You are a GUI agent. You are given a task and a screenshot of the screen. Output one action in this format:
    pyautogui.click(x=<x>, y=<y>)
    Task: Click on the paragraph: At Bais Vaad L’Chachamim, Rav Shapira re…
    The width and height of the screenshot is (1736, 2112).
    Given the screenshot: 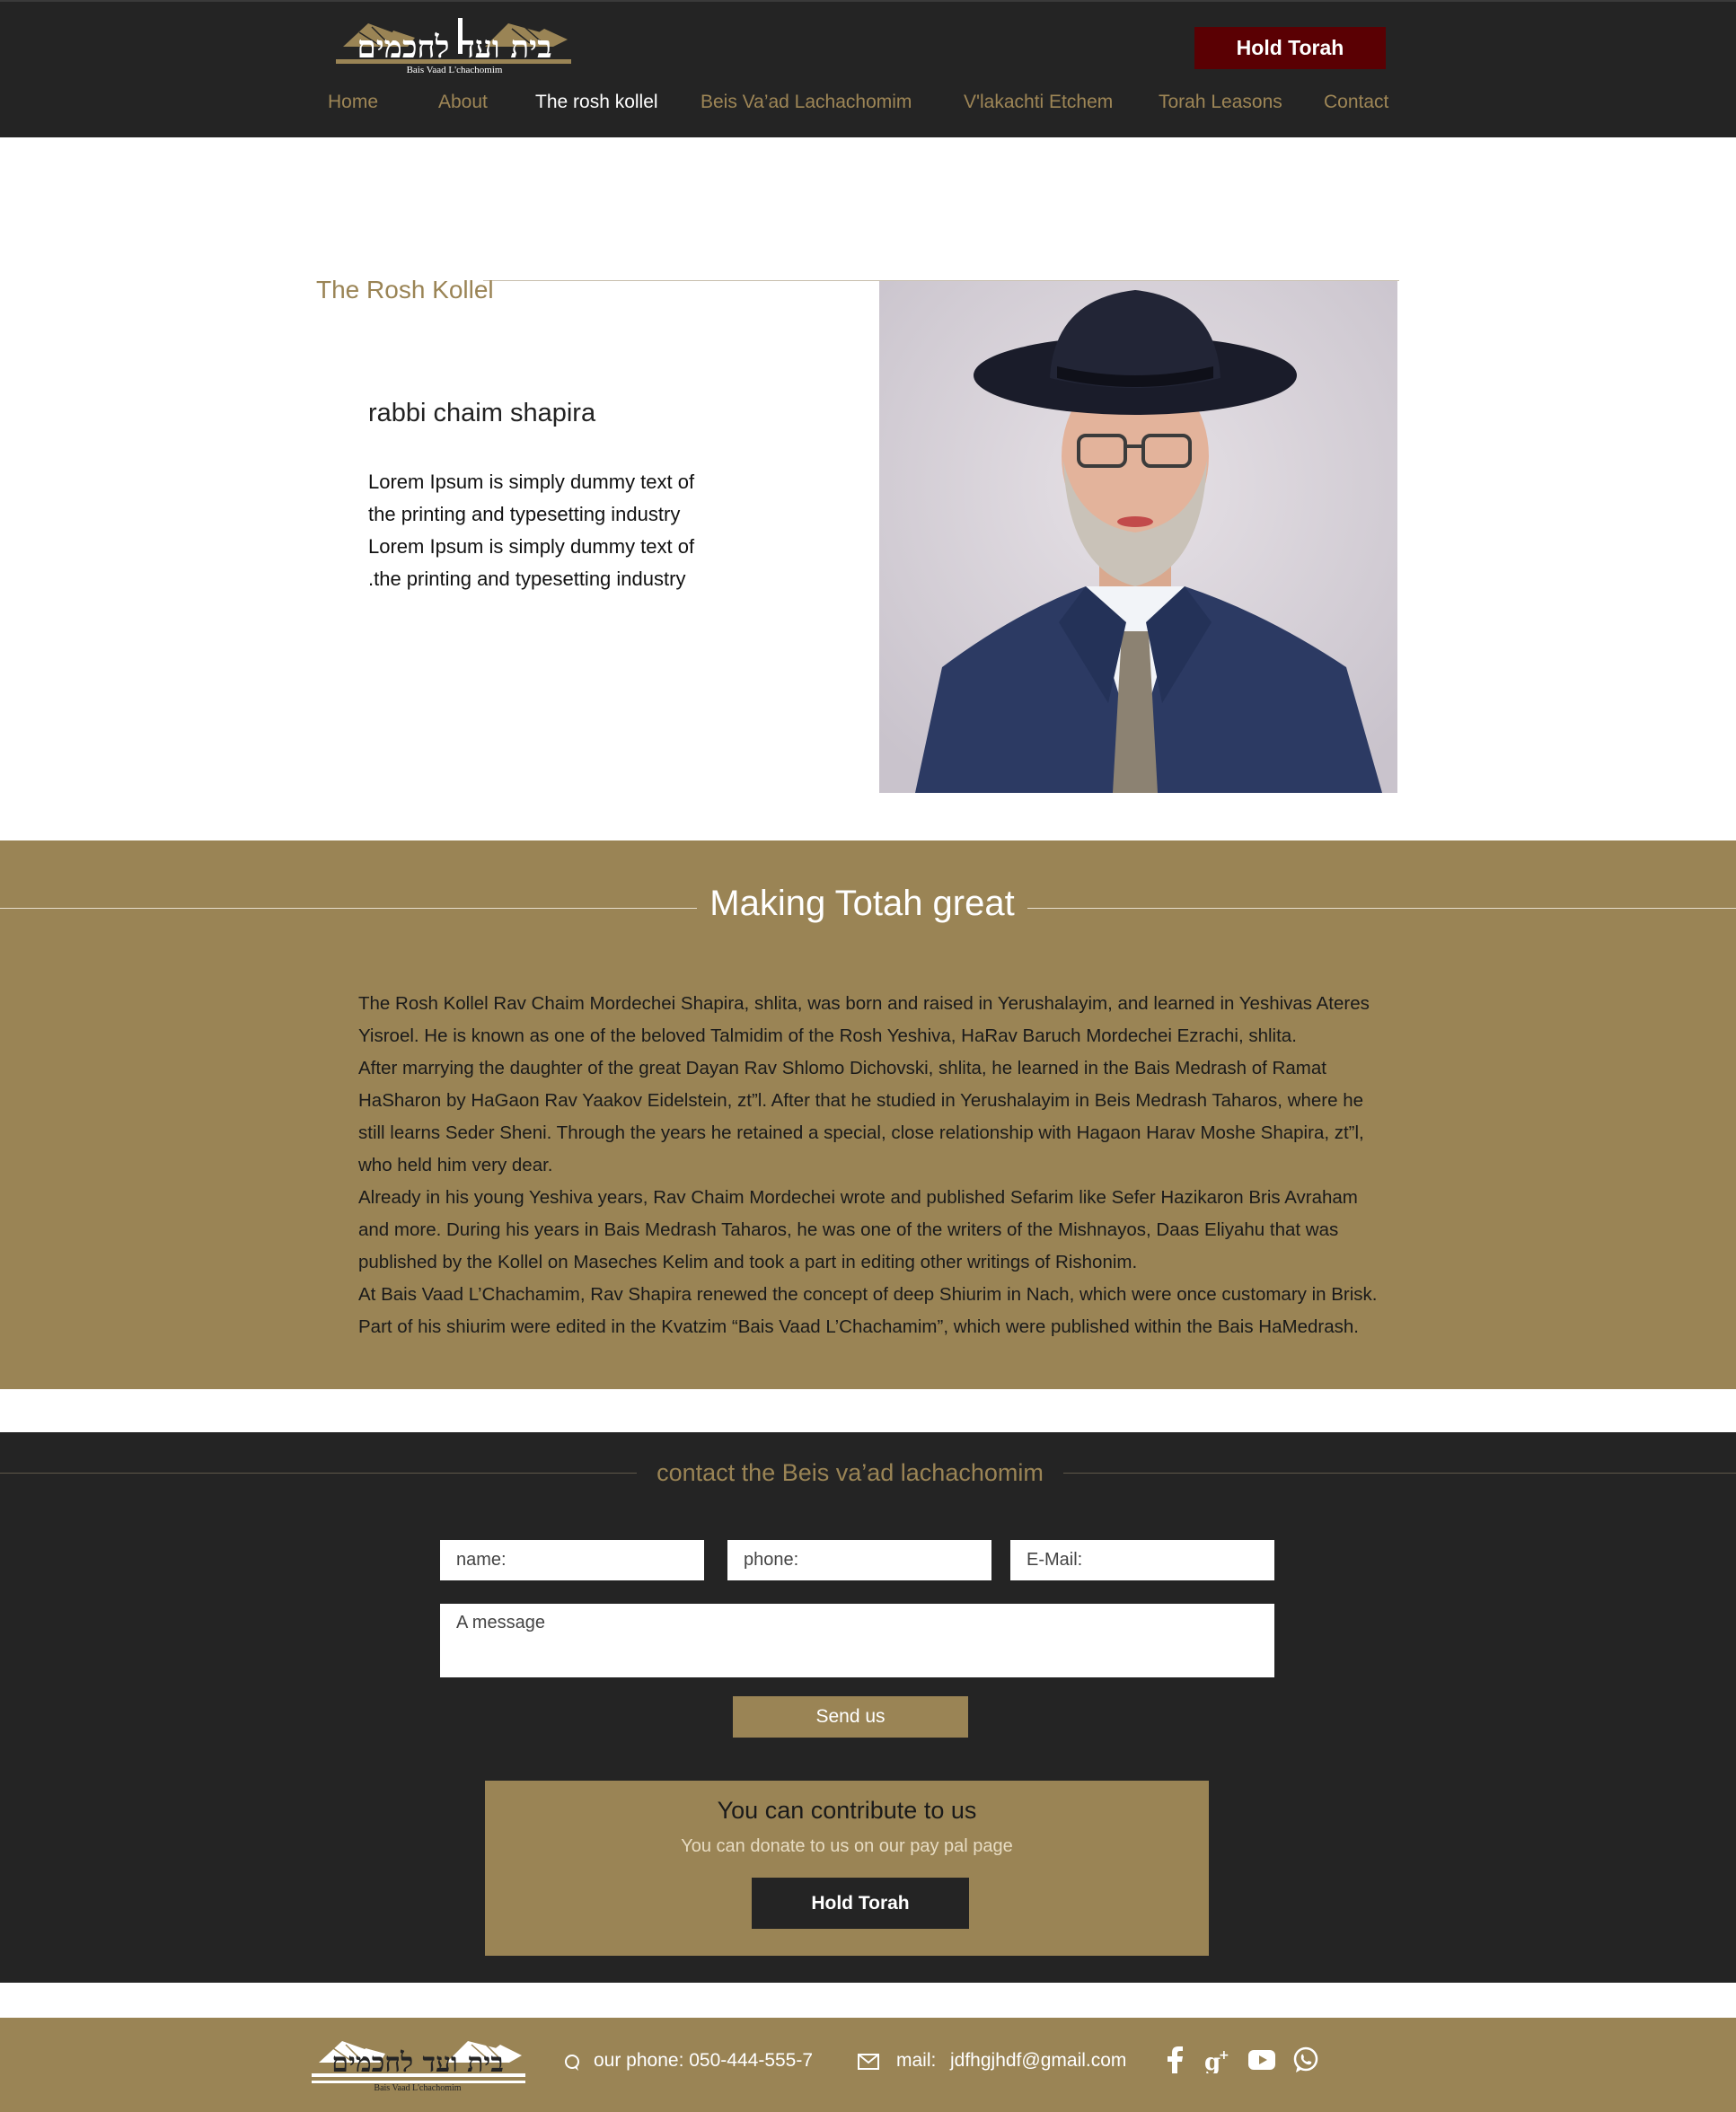 What is the action you would take?
    pyautogui.click(x=868, y=1310)
    